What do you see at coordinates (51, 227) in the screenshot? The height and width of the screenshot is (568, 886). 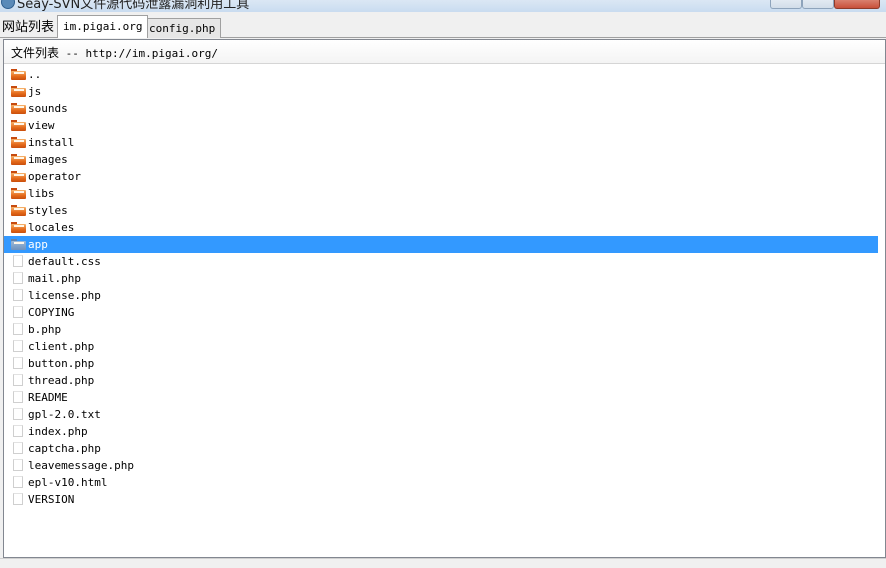 I see `list-item-label: locales` at bounding box center [51, 227].